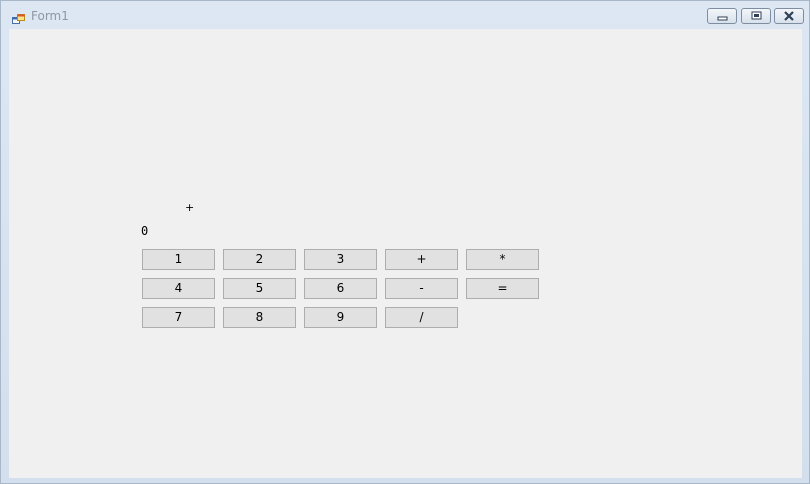  What do you see at coordinates (190, 207) in the screenshot?
I see `operator-label: +` at bounding box center [190, 207].